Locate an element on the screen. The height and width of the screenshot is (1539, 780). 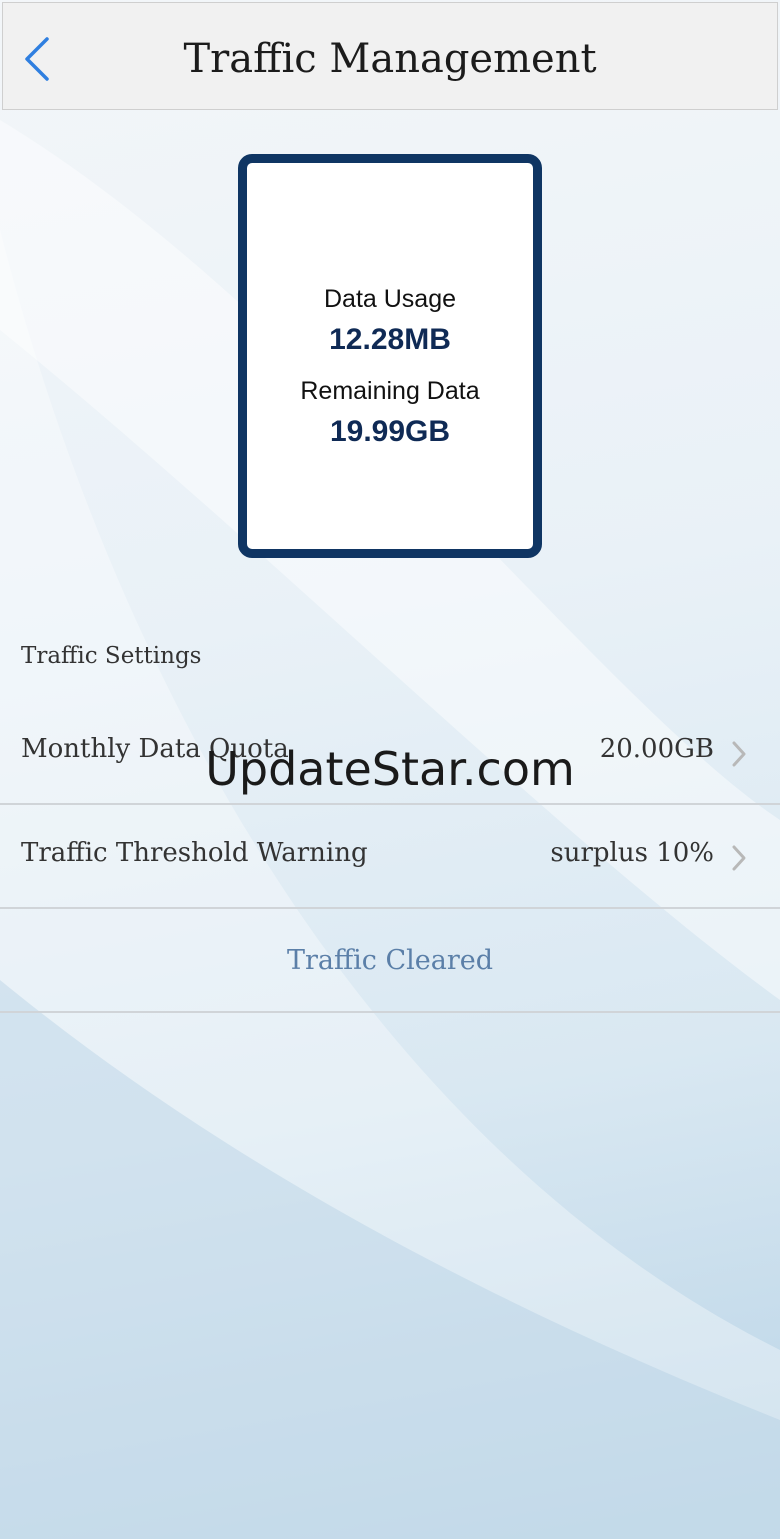
header-bar: Traffic Management is located at coordinates (390, 56).